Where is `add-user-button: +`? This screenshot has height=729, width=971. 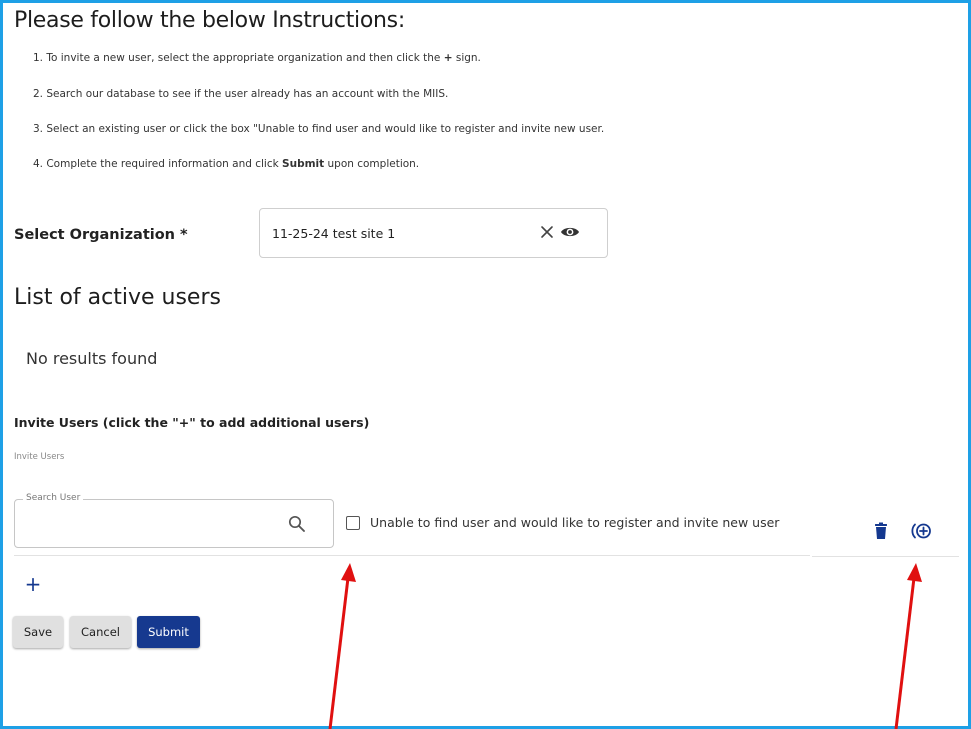
add-user-button: + is located at coordinates (33, 584).